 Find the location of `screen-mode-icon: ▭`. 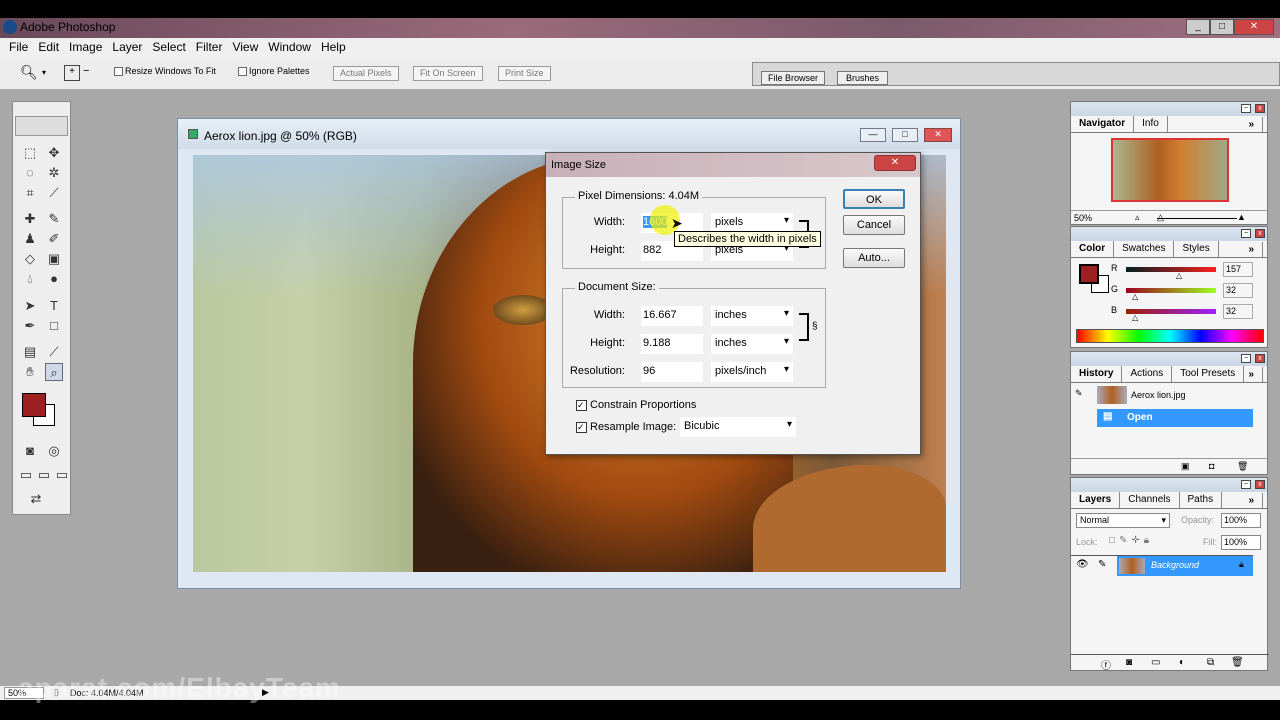

screen-mode-icon: ▭ is located at coordinates (26, 475).